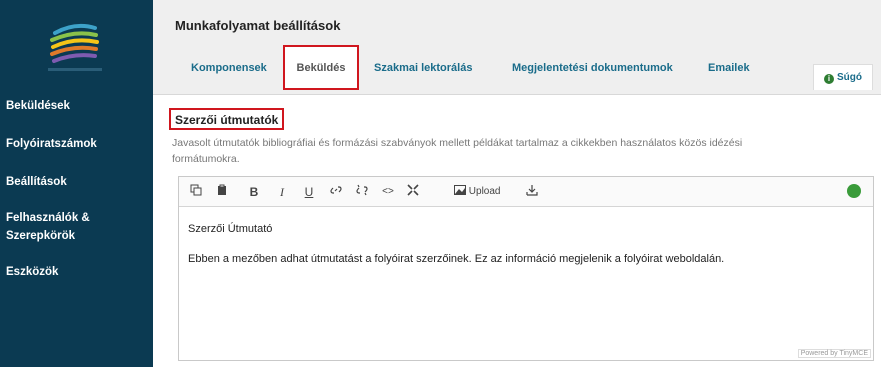  What do you see at coordinates (592, 68) in the screenshot?
I see `tab-publication: Megjelentetési dokumentumok` at bounding box center [592, 68].